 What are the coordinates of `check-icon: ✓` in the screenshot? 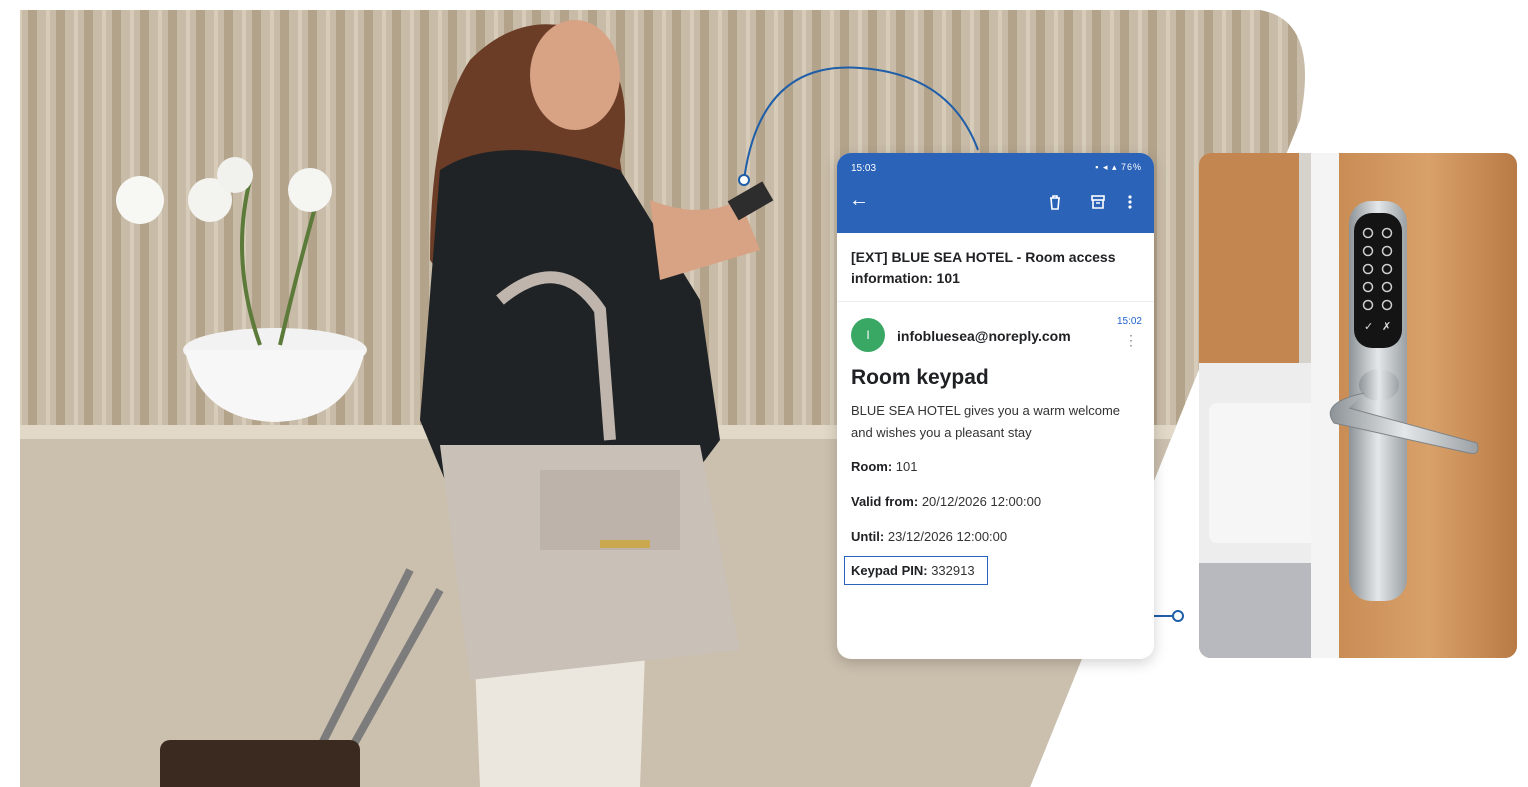 It's located at (1368, 326).